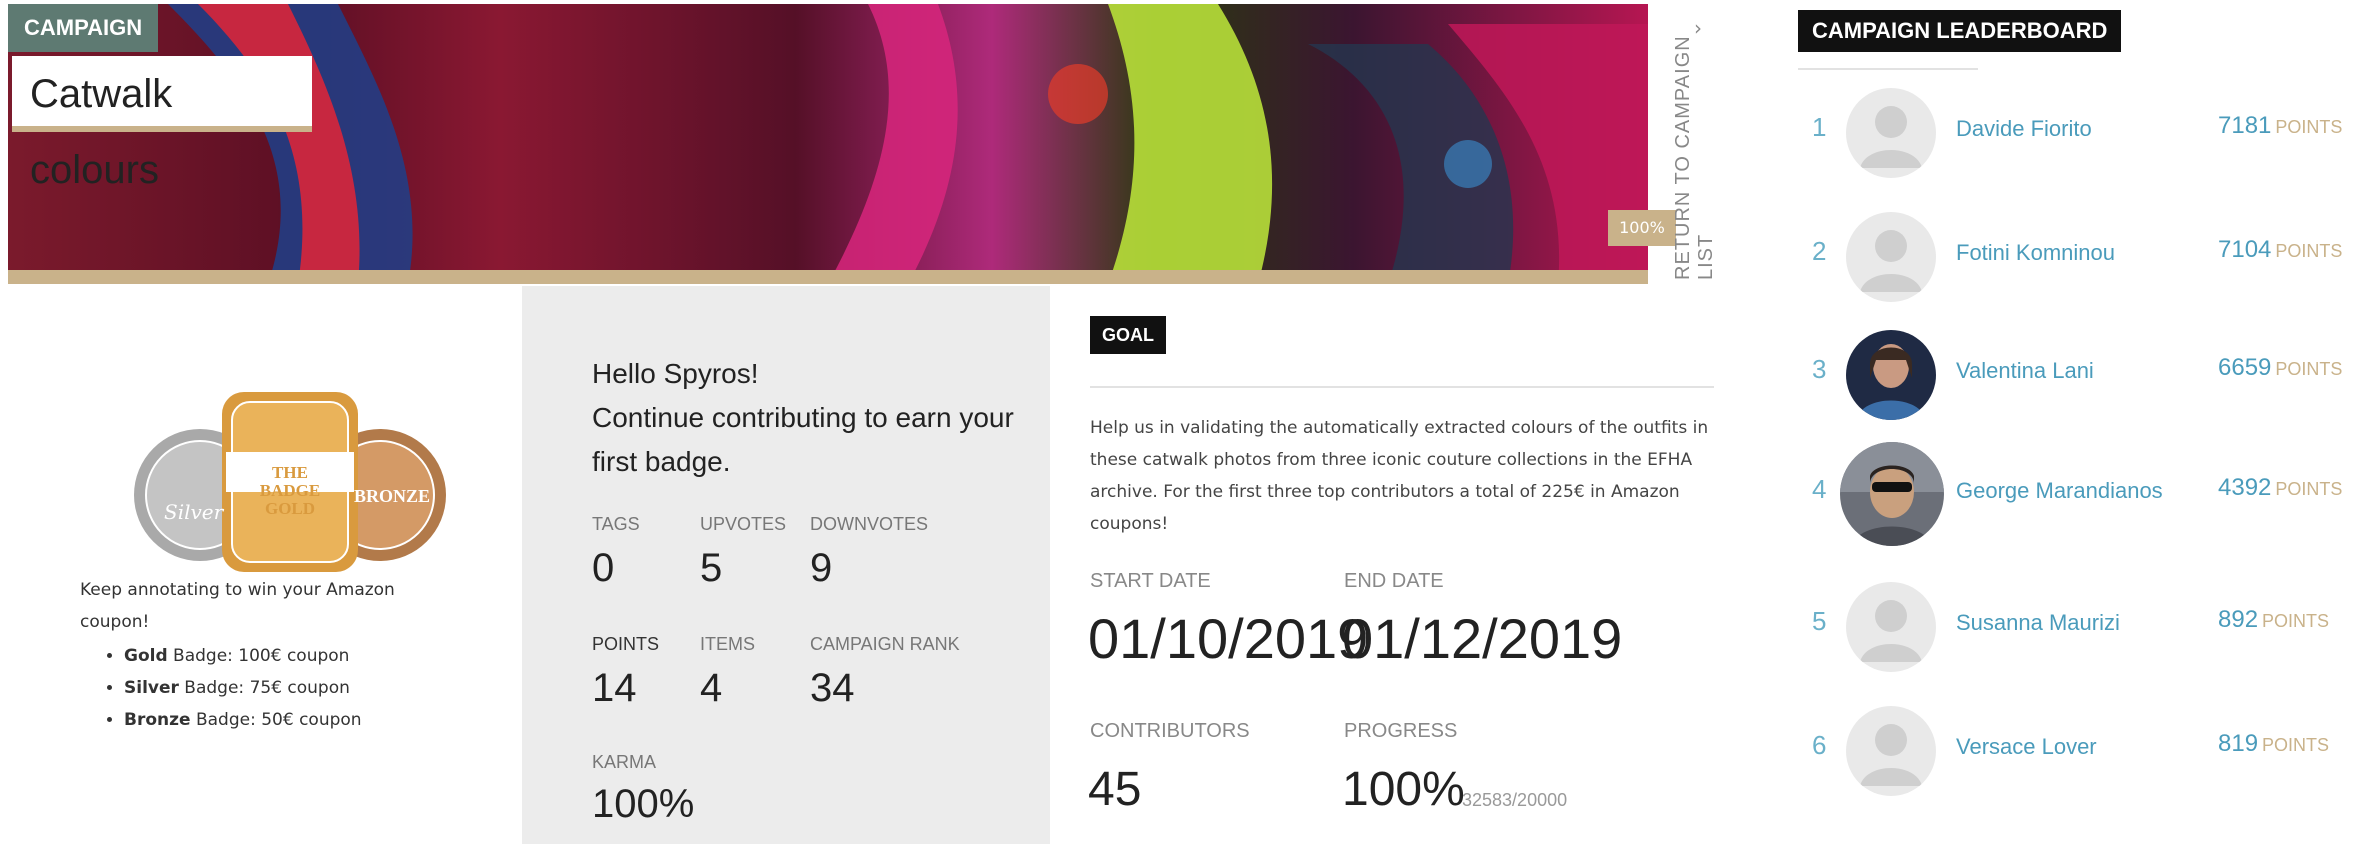 This screenshot has width=2376, height=844. I want to click on points-number: 7104, so click(2245, 249).